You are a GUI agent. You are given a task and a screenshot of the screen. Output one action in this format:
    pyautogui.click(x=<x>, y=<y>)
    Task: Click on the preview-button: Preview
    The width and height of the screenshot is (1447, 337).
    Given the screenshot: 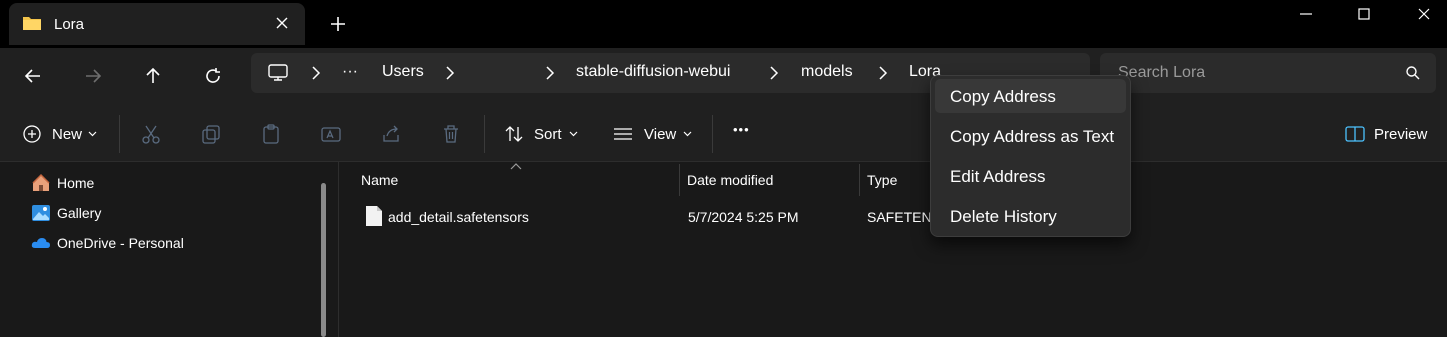 What is the action you would take?
    pyautogui.click(x=1387, y=133)
    